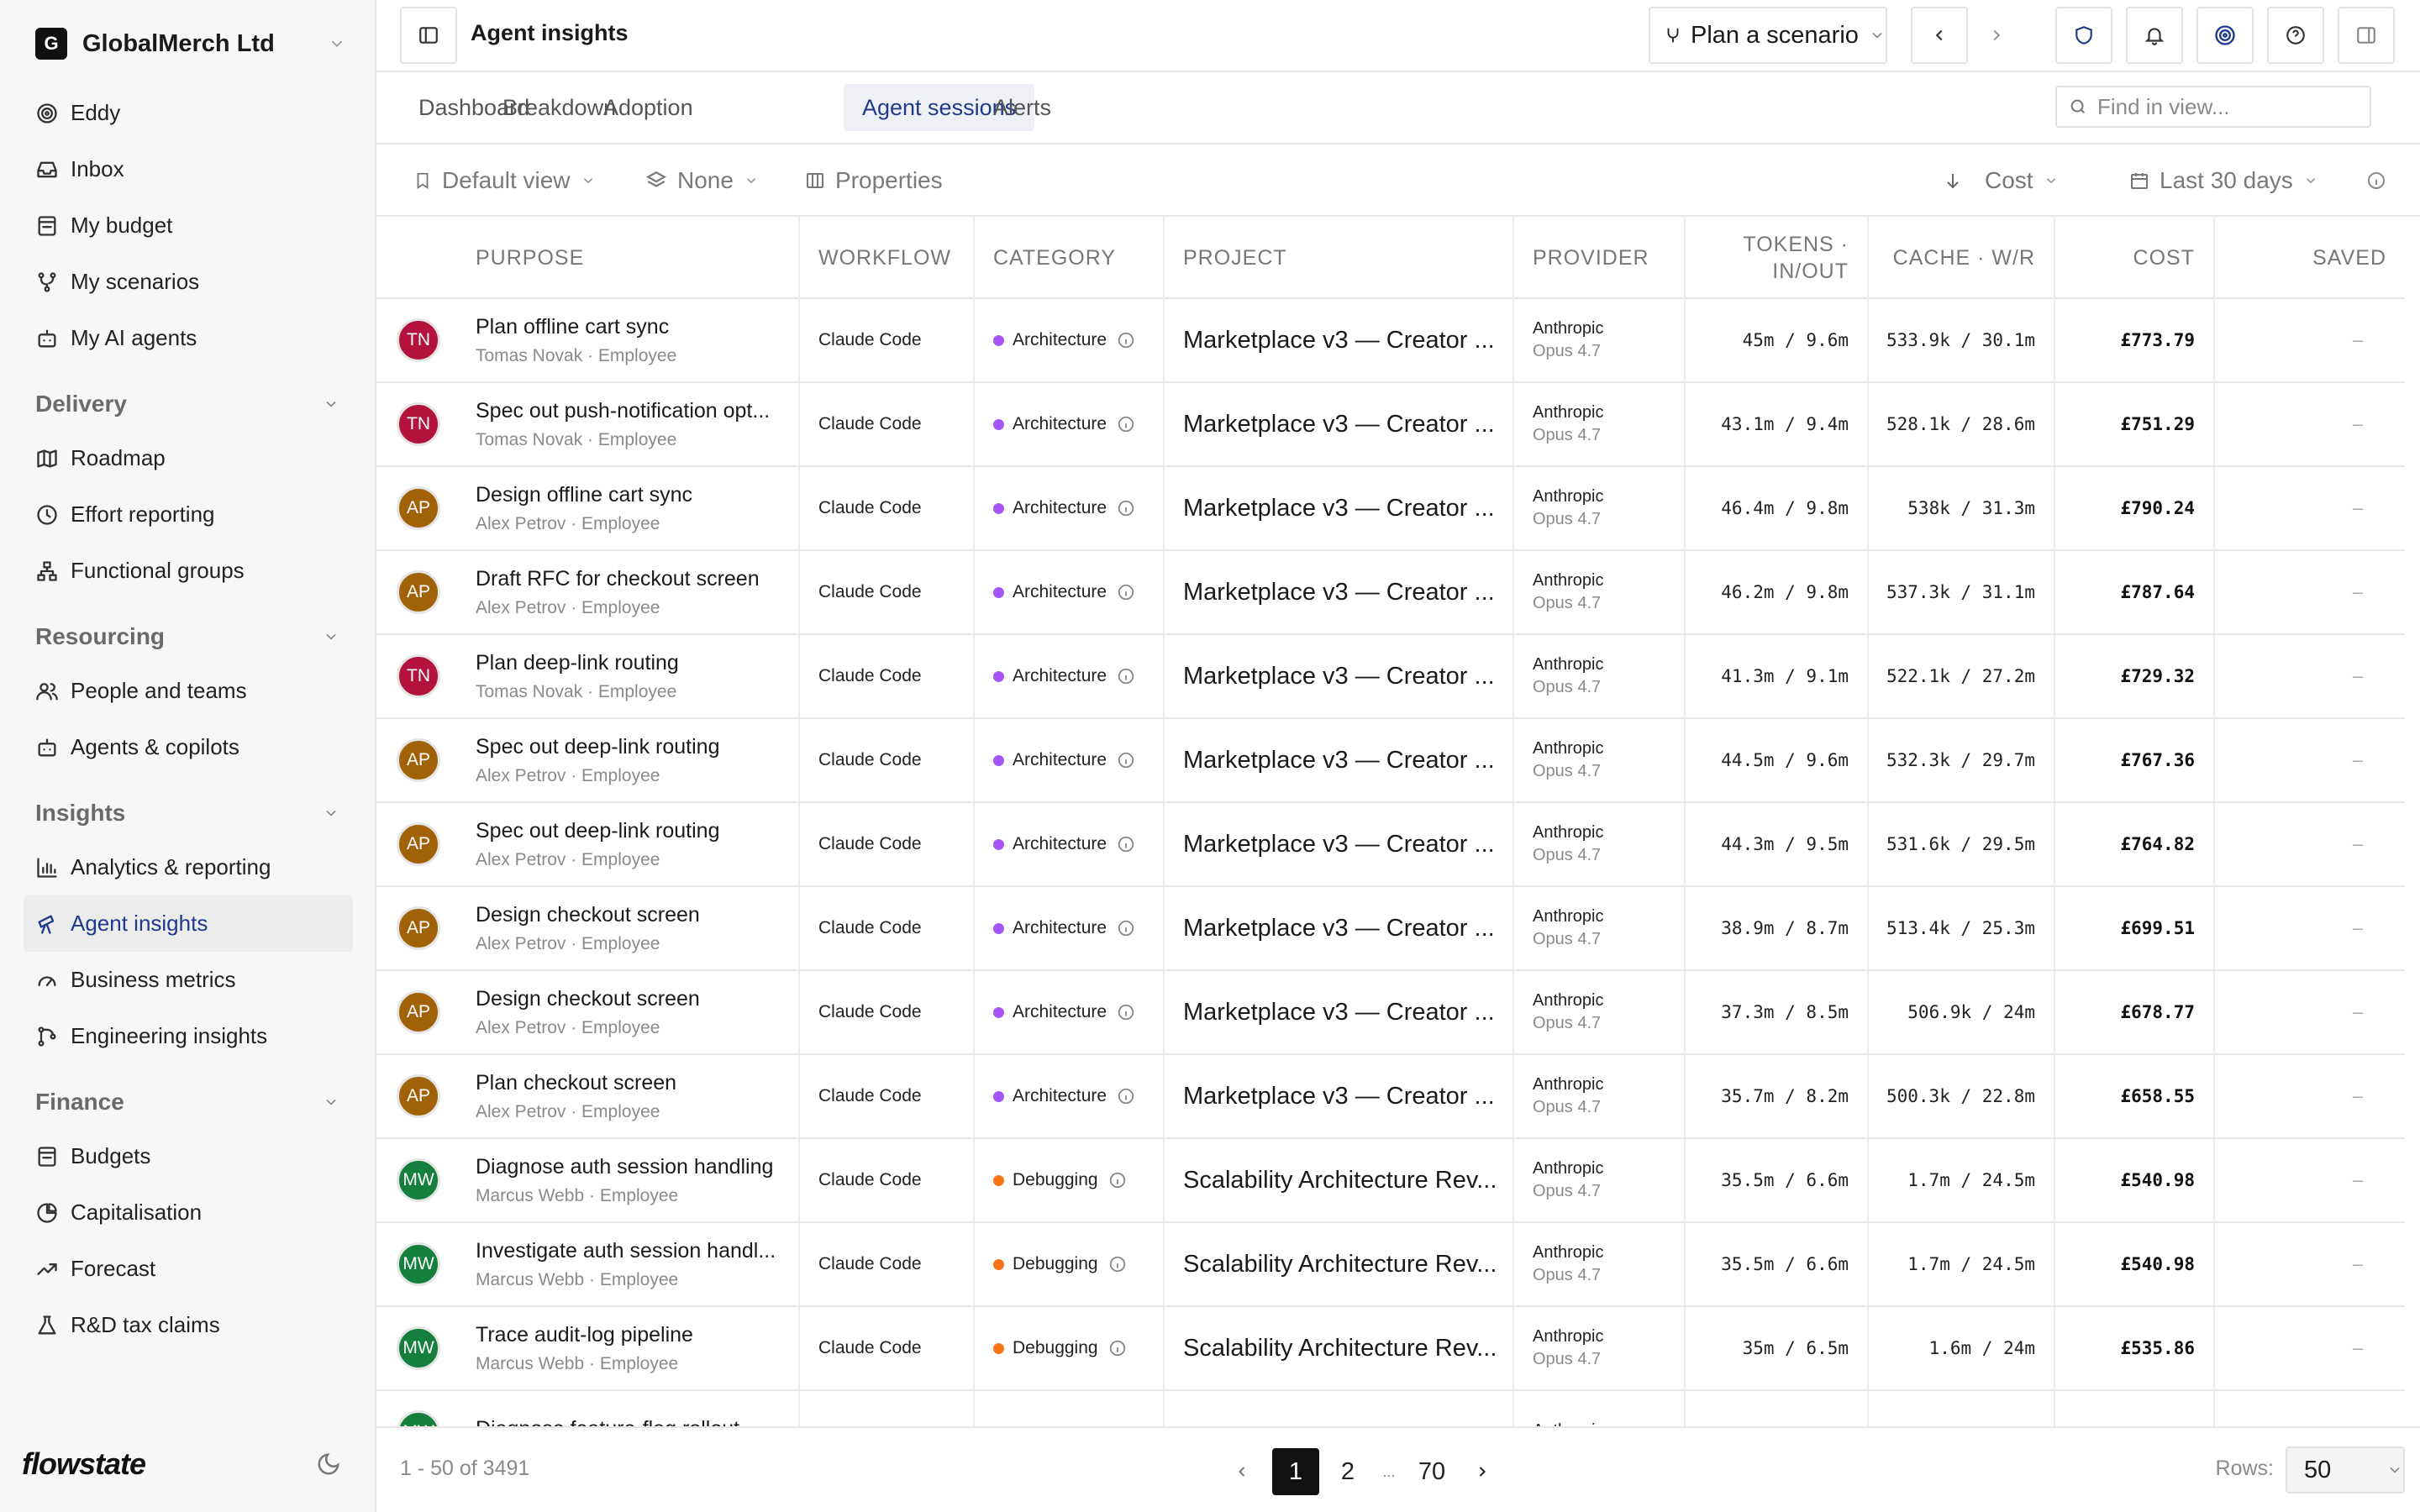 The height and width of the screenshot is (1512, 2420). What do you see at coordinates (188, 458) in the screenshot?
I see `sidebar-item-roadmap: Roadmap` at bounding box center [188, 458].